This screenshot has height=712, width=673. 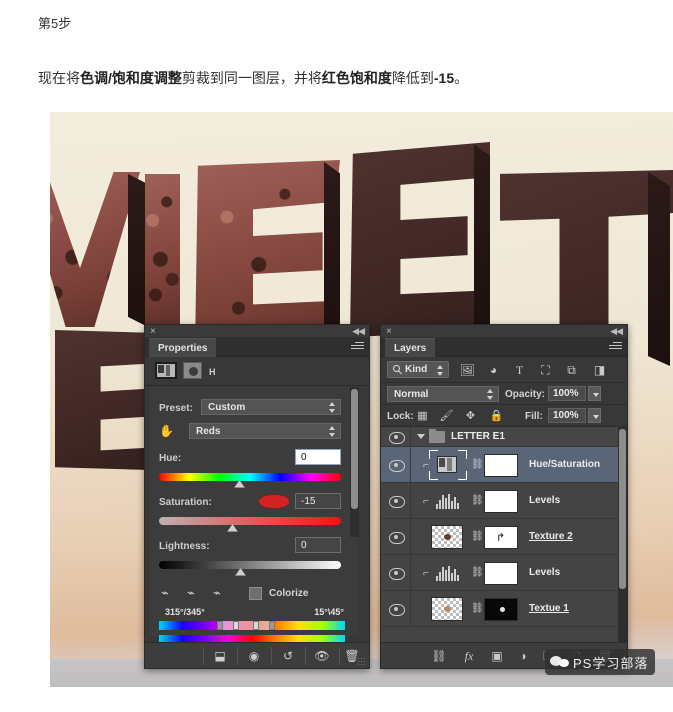 What do you see at coordinates (240, 572) in the screenshot?
I see `lightness-slider-thumb` at bounding box center [240, 572].